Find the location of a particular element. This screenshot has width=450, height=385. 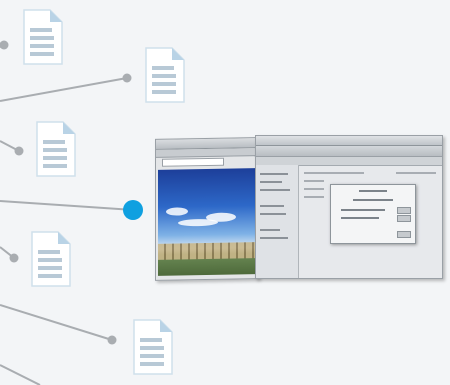

window-sidebar is located at coordinates (277, 221).